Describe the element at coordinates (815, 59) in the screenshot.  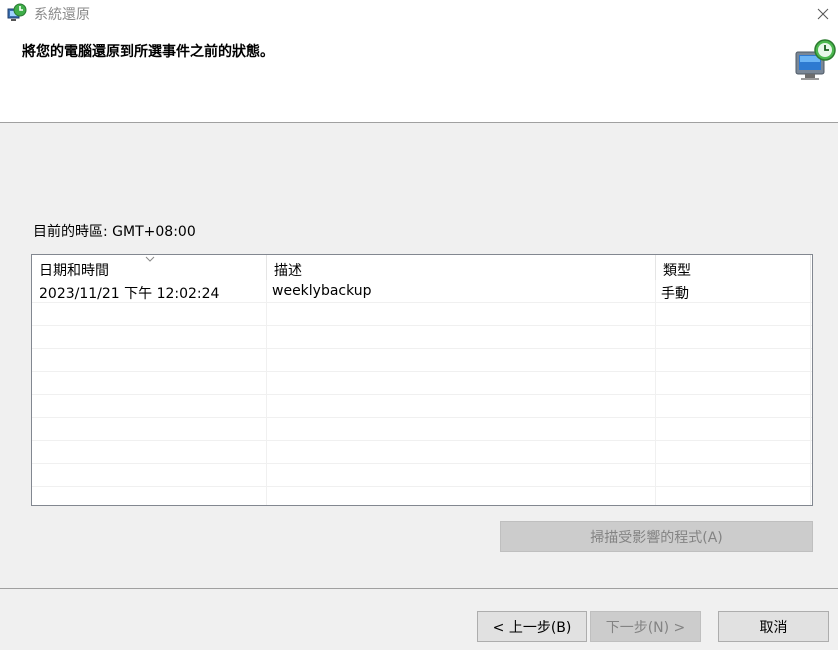
I see `system-restore-icon` at that location.